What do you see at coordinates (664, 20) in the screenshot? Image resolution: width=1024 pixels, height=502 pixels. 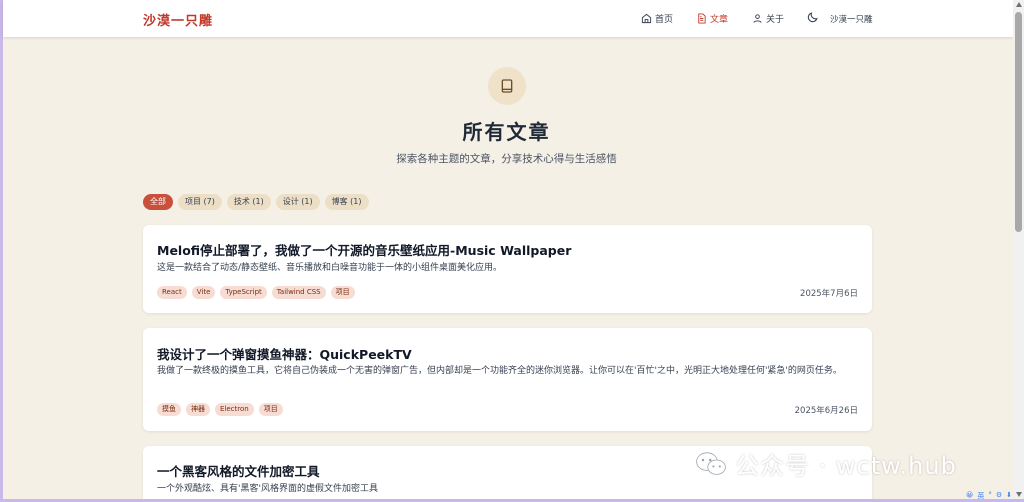 I see `nav-home-label: 首页` at bounding box center [664, 20].